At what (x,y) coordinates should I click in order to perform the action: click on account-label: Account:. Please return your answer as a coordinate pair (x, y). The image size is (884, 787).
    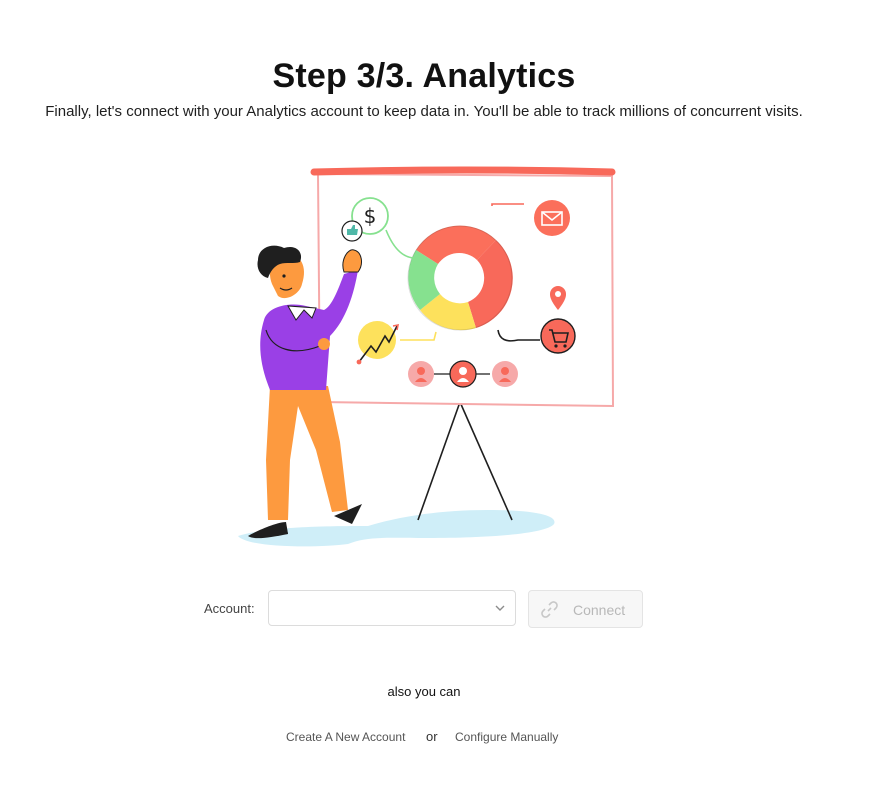
    Looking at the image, I should click on (229, 608).